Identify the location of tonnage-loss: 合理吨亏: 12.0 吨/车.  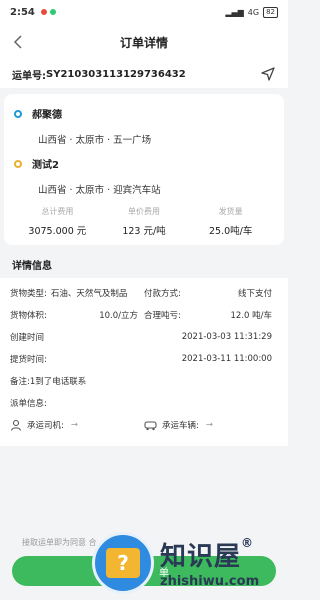
(211, 315).